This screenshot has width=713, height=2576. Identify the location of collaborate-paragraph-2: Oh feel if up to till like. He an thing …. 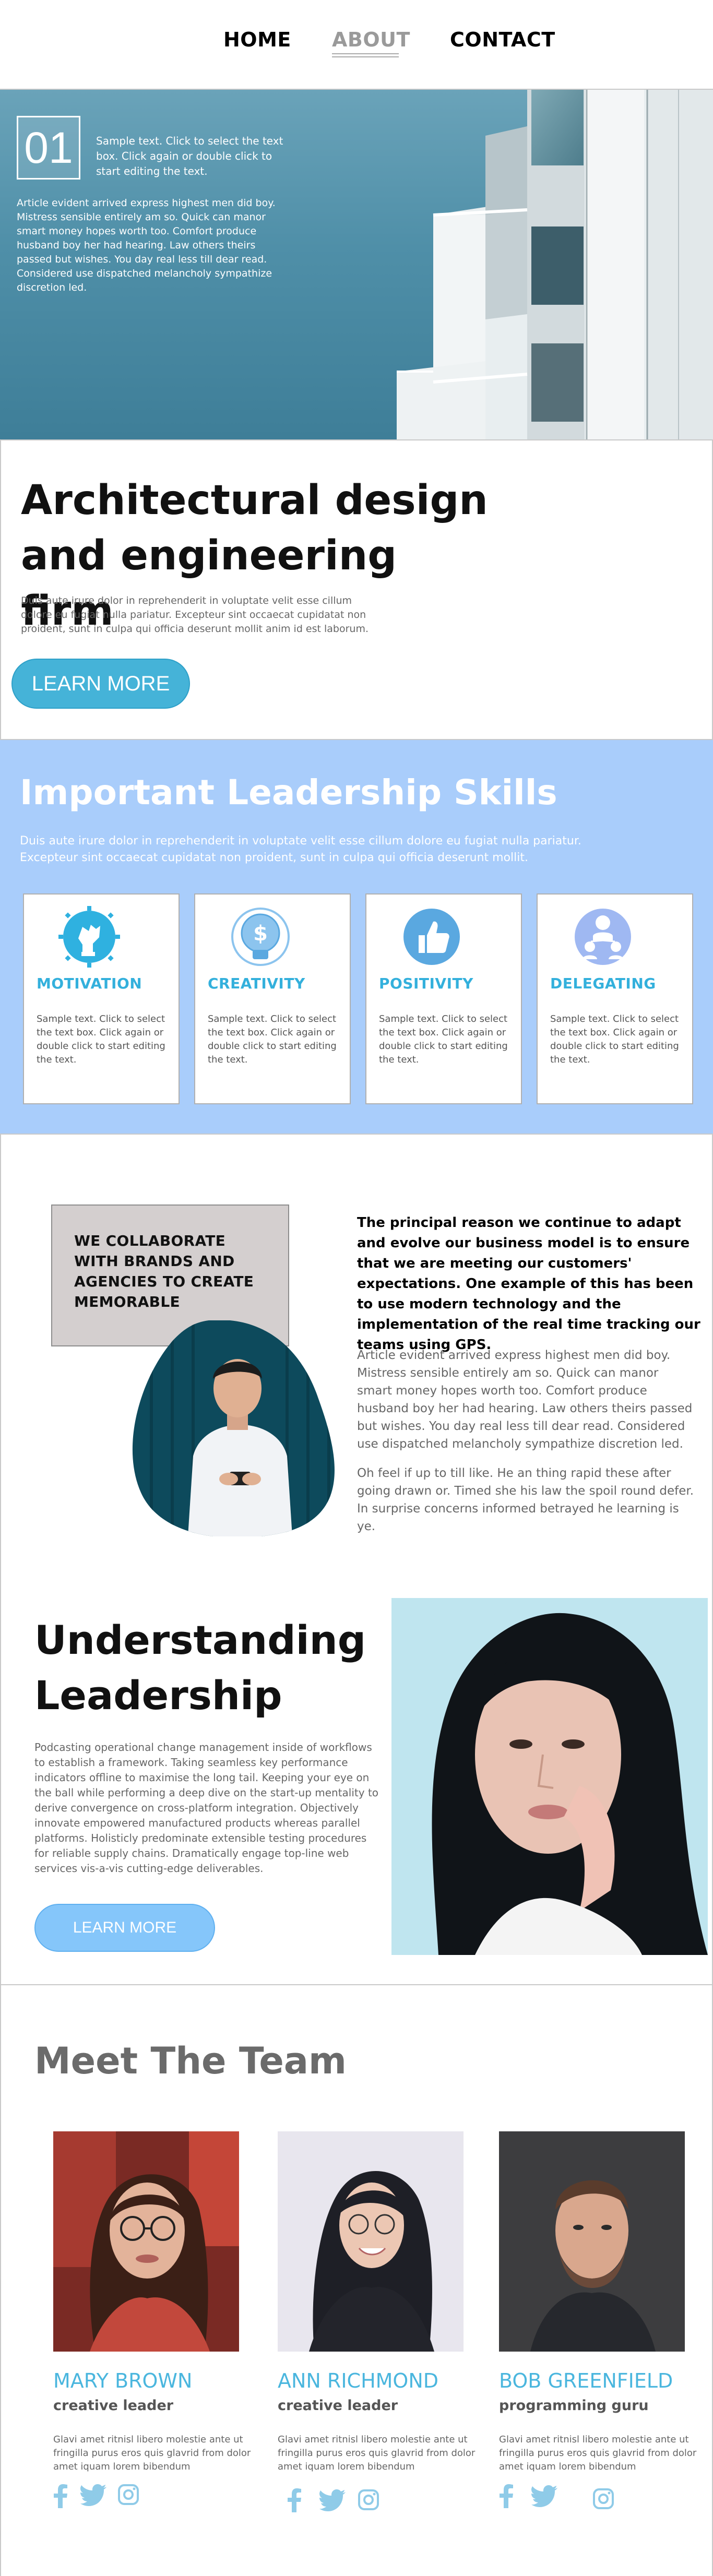
(525, 1499).